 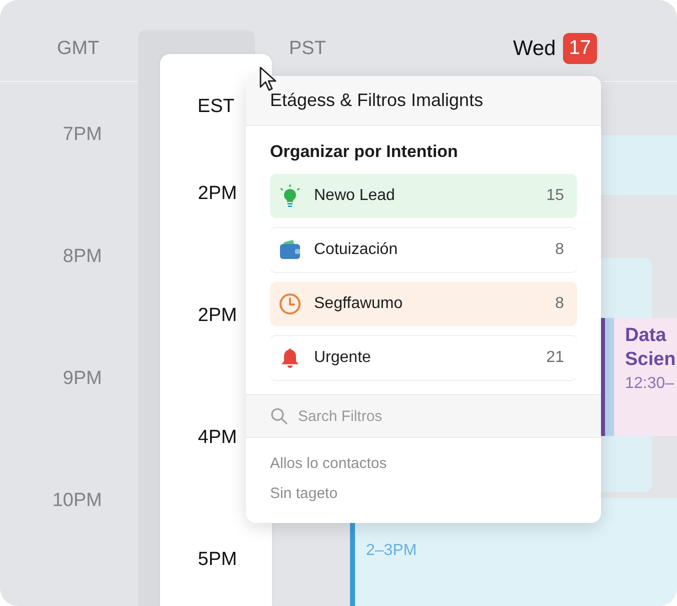 What do you see at coordinates (307, 49) in the screenshot?
I see `timezone-label: PST` at bounding box center [307, 49].